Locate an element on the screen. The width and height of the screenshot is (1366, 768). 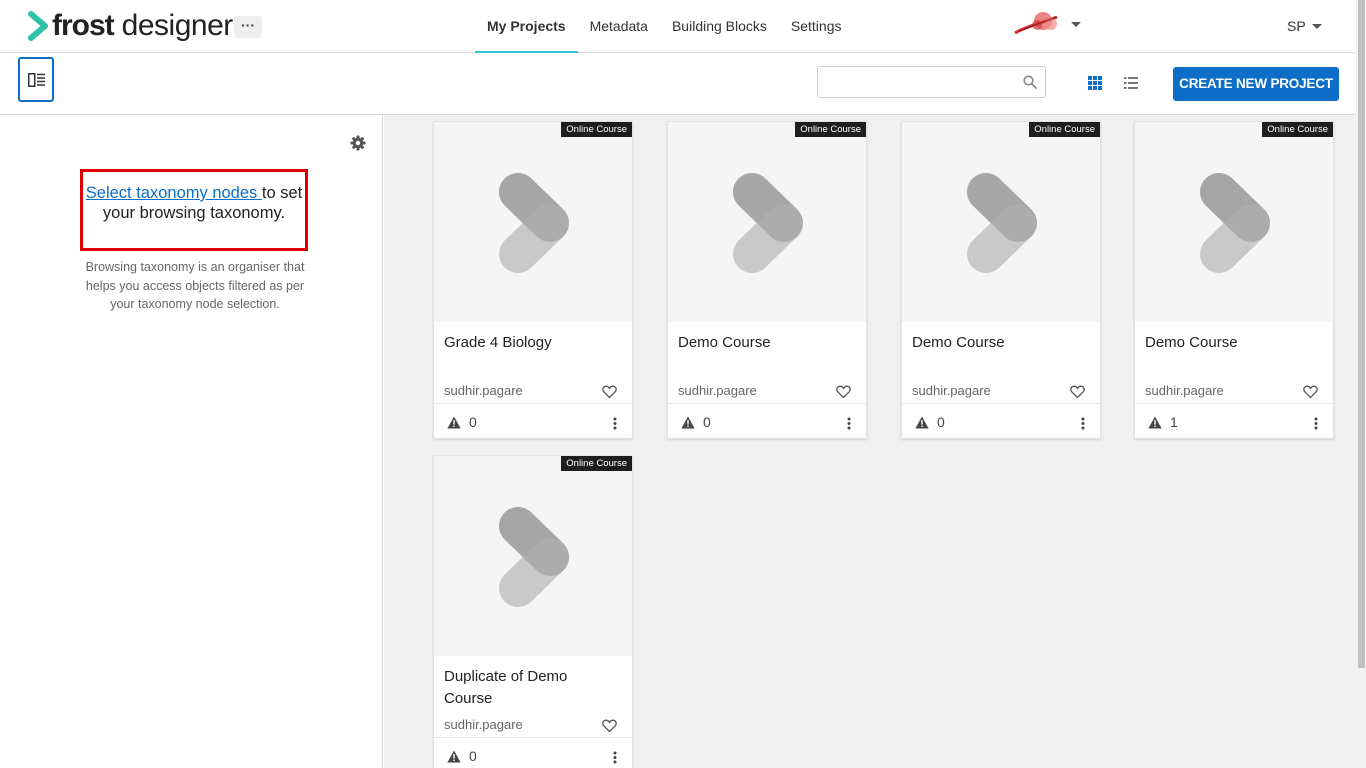
search-icon is located at coordinates (1030, 82).